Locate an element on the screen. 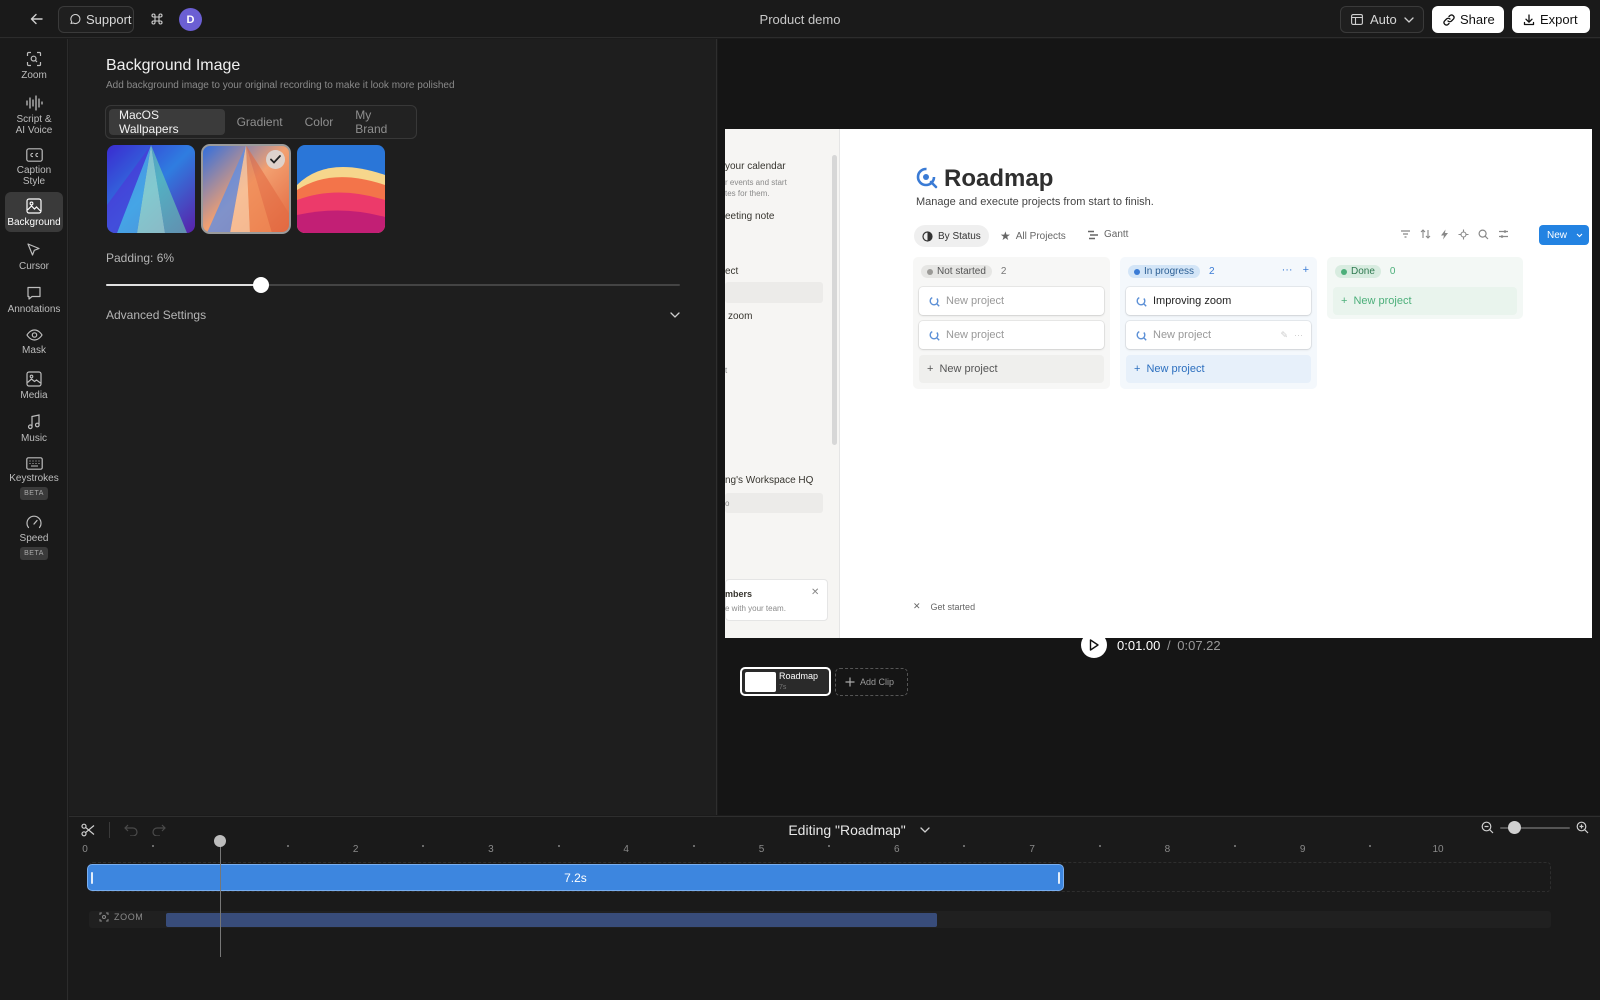 This screenshot has width=1600, height=1000. export-button: Export is located at coordinates (1551, 19).